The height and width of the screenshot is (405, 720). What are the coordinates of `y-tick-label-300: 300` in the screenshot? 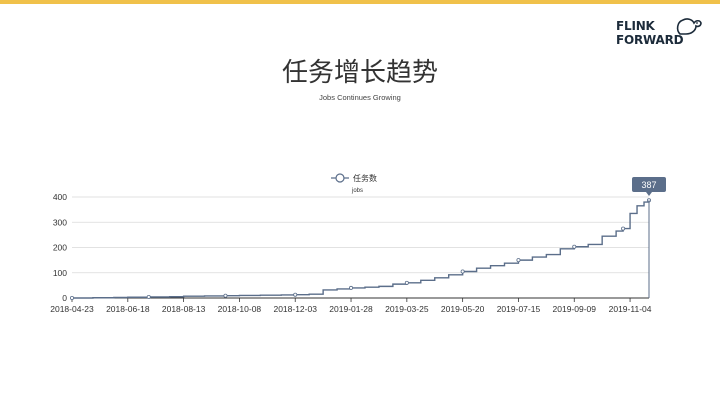 It's located at (60, 222).